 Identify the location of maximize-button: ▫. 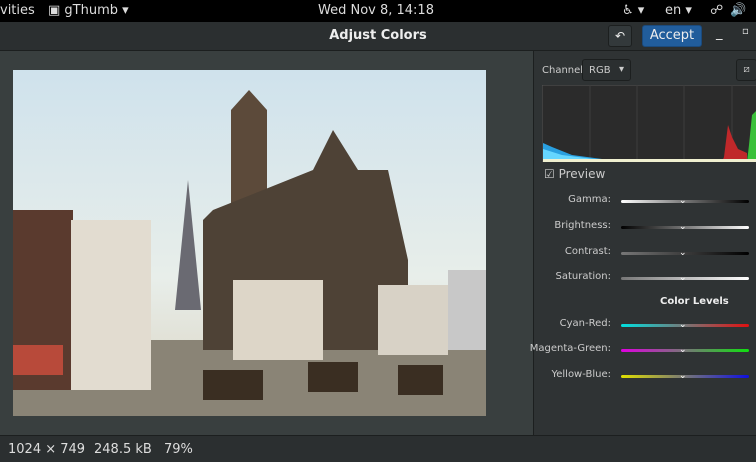
(745, 31).